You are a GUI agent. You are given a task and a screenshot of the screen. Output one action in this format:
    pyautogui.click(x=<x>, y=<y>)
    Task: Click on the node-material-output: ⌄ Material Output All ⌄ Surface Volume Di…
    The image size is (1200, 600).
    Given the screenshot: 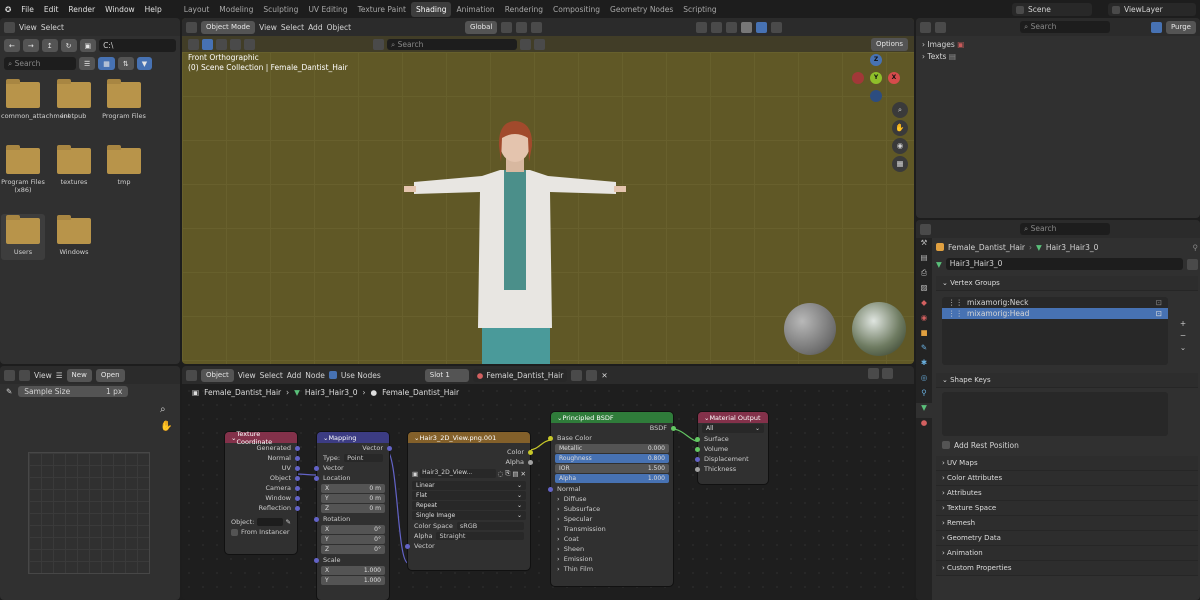 What is the action you would take?
    pyautogui.click(x=731, y=448)
    